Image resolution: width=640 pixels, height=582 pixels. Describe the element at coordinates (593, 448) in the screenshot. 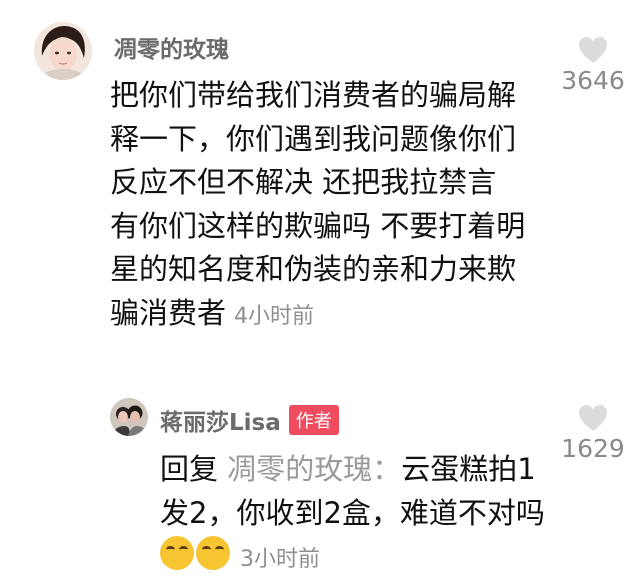

I see `reply-like-count: 1629` at that location.